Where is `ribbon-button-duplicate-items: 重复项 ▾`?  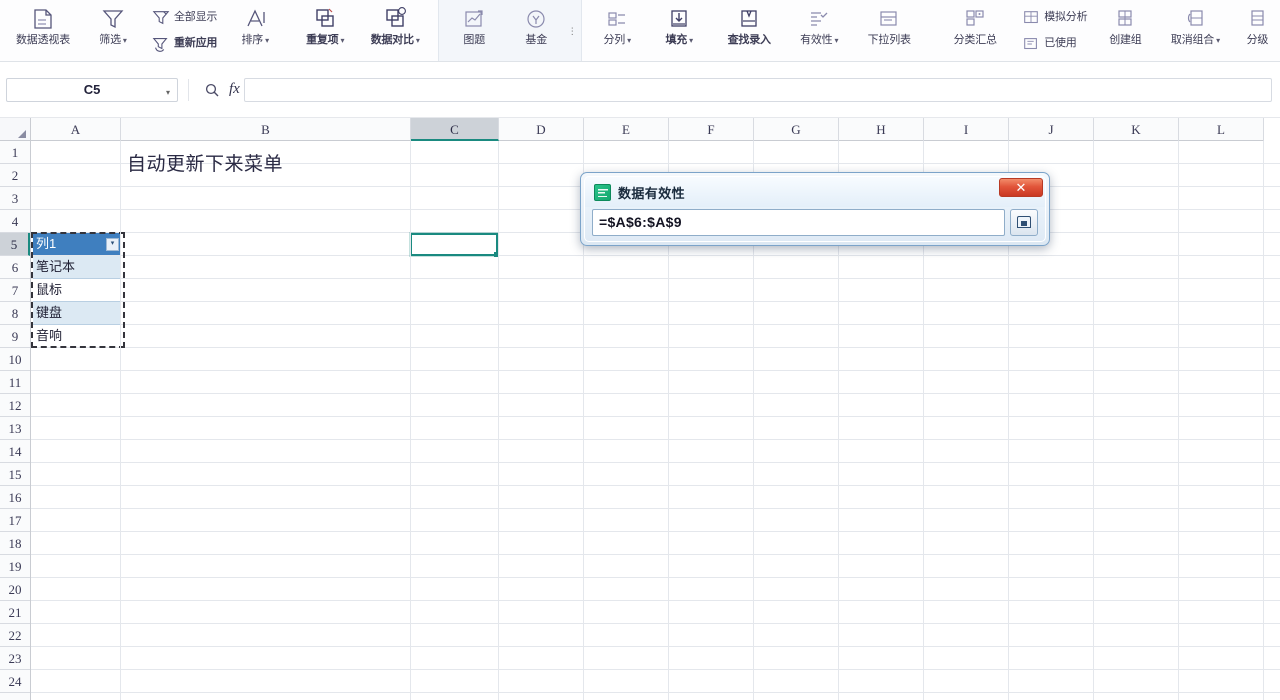 ribbon-button-duplicate-items: 重复项 ▾ is located at coordinates (325, 30).